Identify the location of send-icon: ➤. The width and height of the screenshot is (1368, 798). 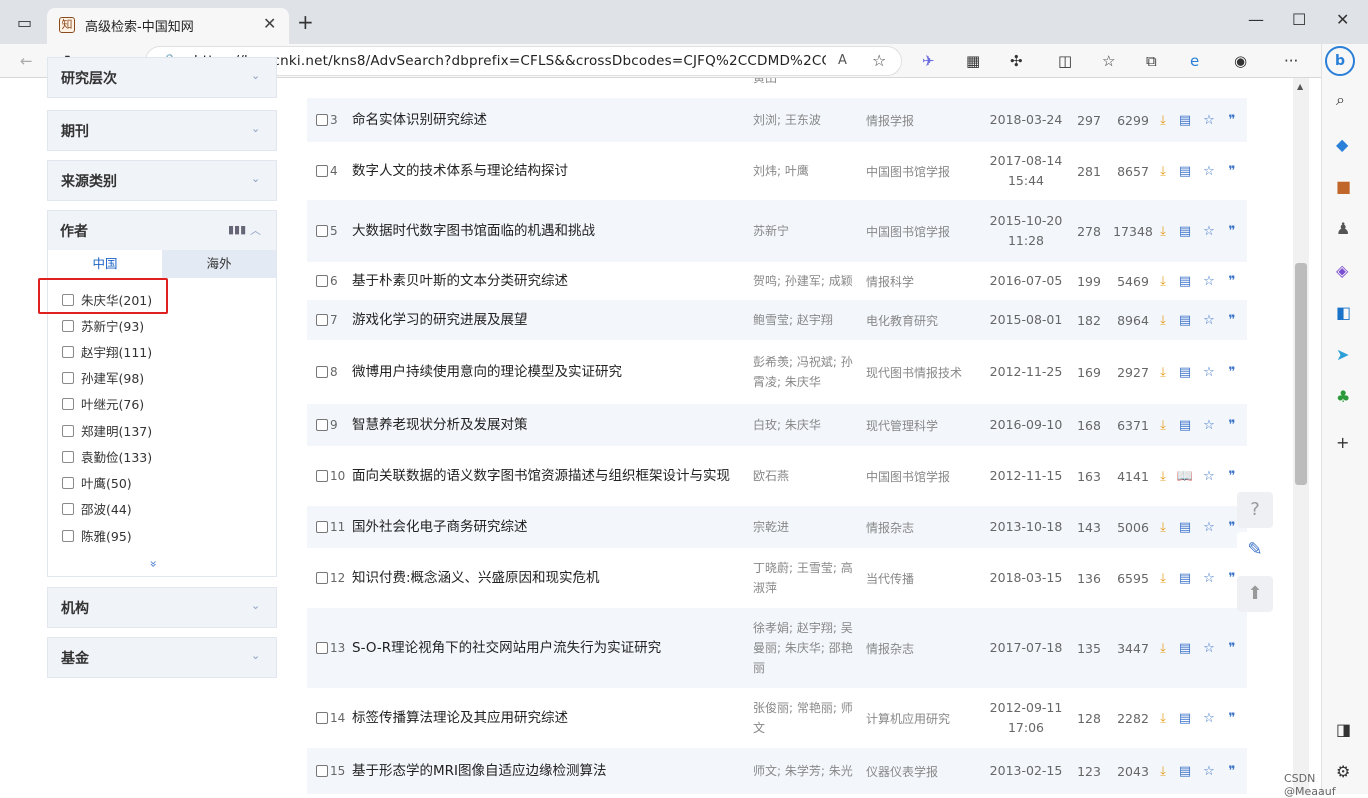
(1342, 354).